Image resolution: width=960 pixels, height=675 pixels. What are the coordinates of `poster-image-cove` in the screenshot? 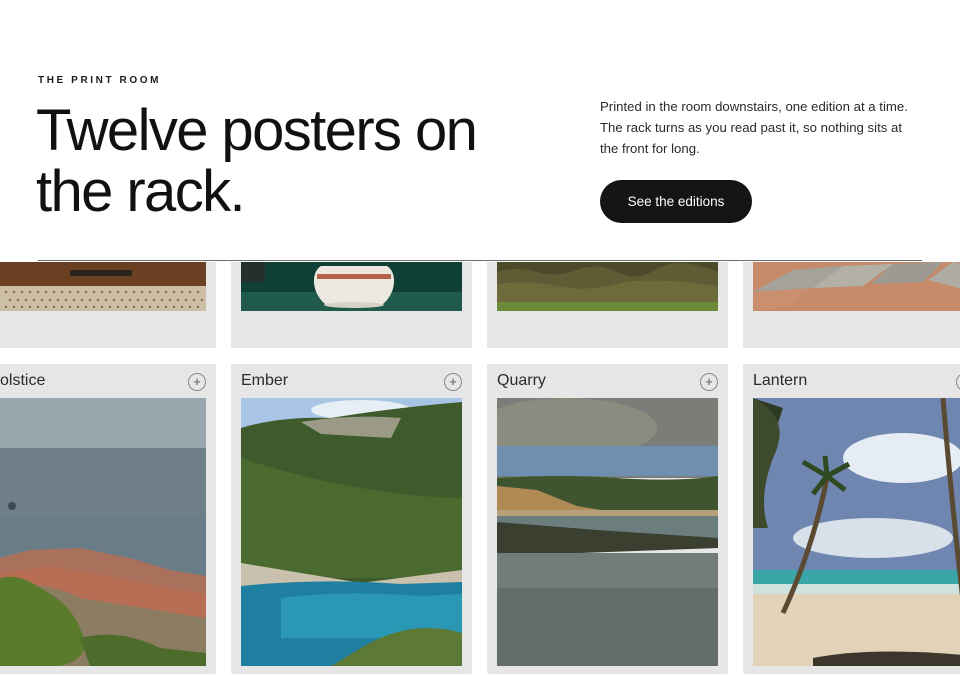 It's located at (351, 532).